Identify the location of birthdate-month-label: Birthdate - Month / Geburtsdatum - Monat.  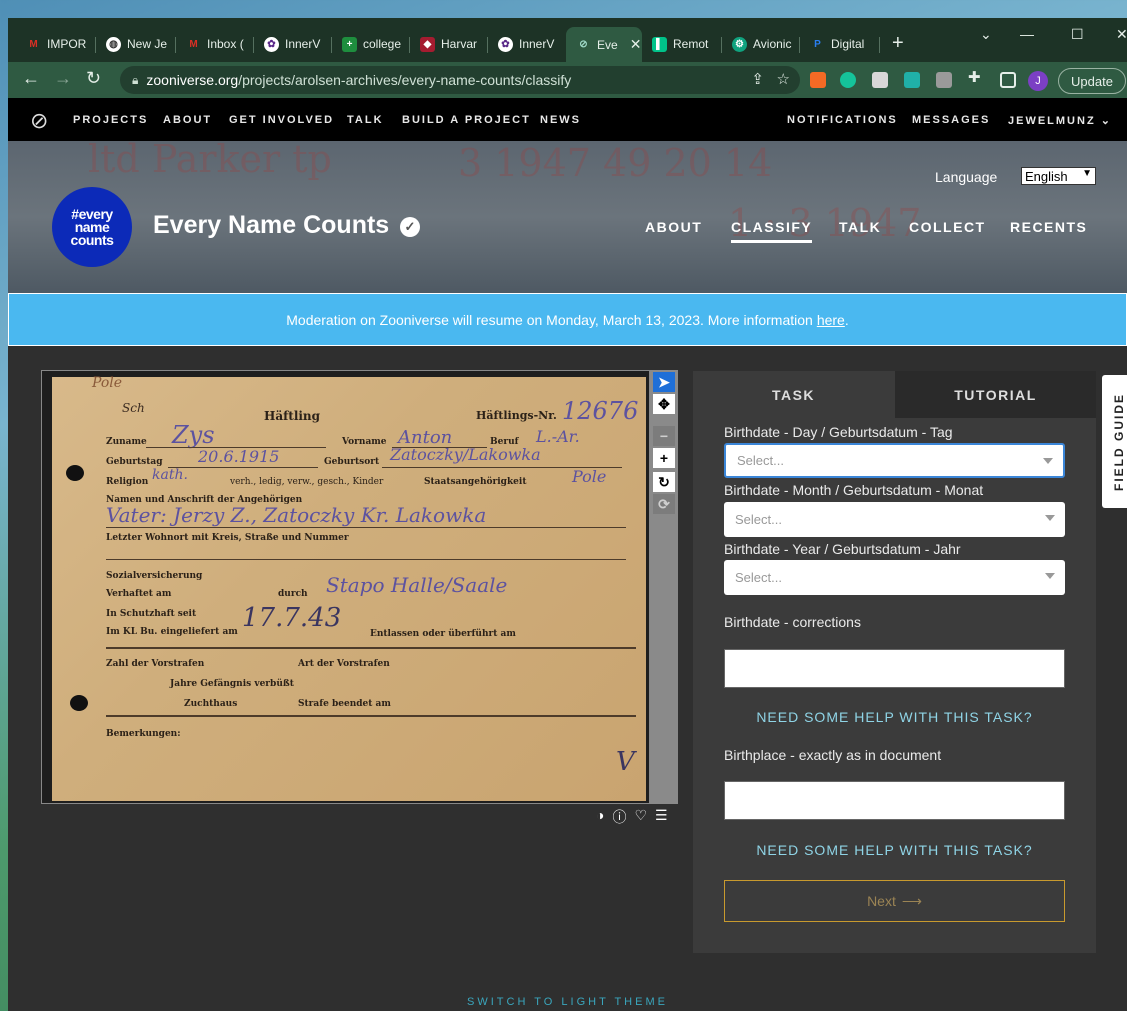
(854, 490).